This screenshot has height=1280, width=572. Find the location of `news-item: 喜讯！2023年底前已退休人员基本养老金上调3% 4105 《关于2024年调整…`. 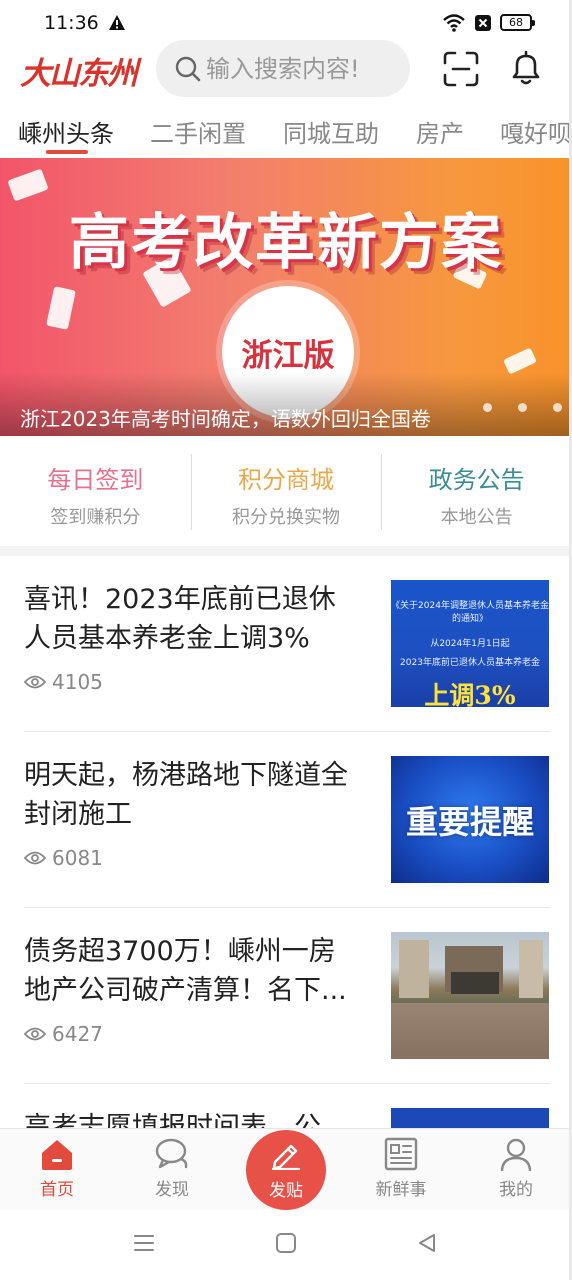

news-item: 喜讯！2023年底前已退休人员基本养老金上调3% 4105 《关于2024年调整… is located at coordinates (287, 644).